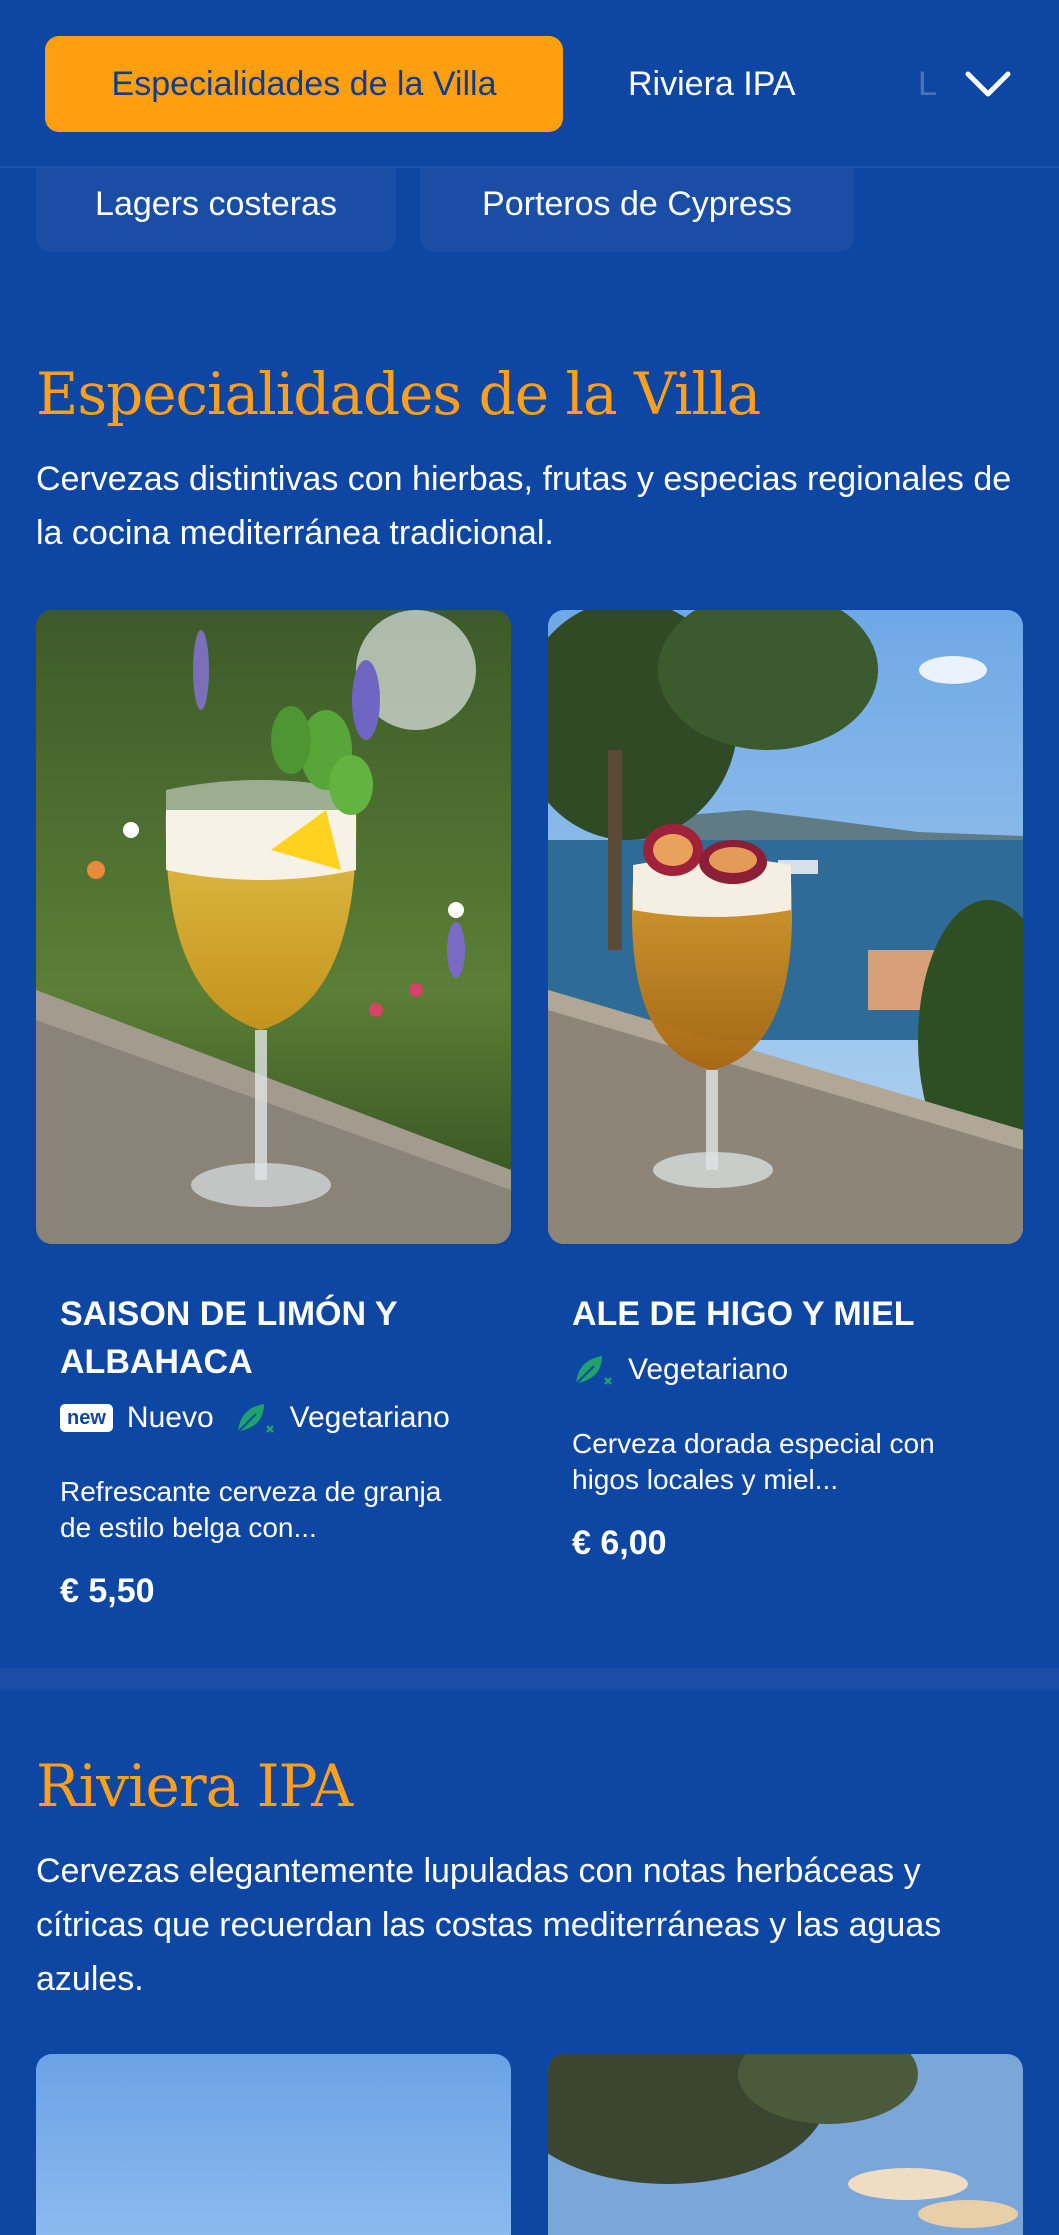 This screenshot has height=2235, width=1059. Describe the element at coordinates (529, 1679) in the screenshot. I see `section-divider` at that location.